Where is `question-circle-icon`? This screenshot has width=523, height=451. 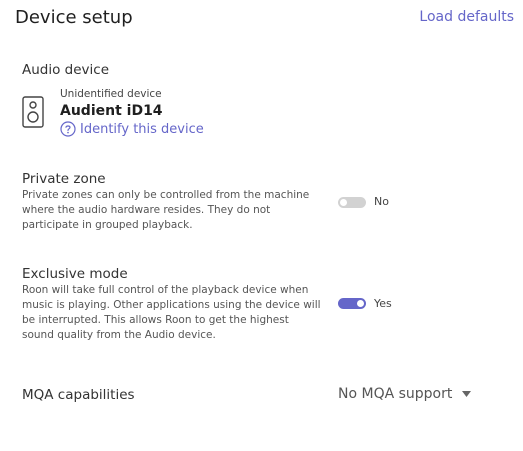 question-circle-icon is located at coordinates (68, 129).